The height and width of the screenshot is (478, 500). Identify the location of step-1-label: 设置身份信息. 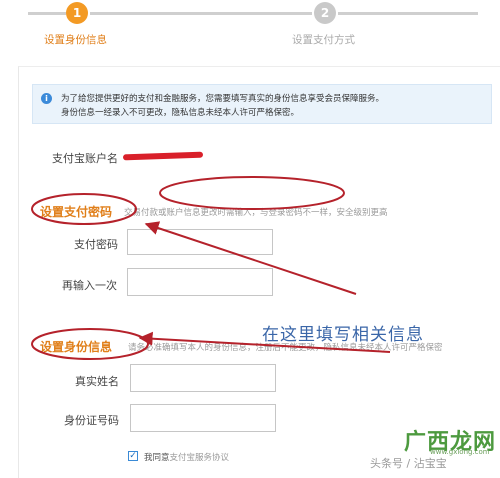
(75, 40).